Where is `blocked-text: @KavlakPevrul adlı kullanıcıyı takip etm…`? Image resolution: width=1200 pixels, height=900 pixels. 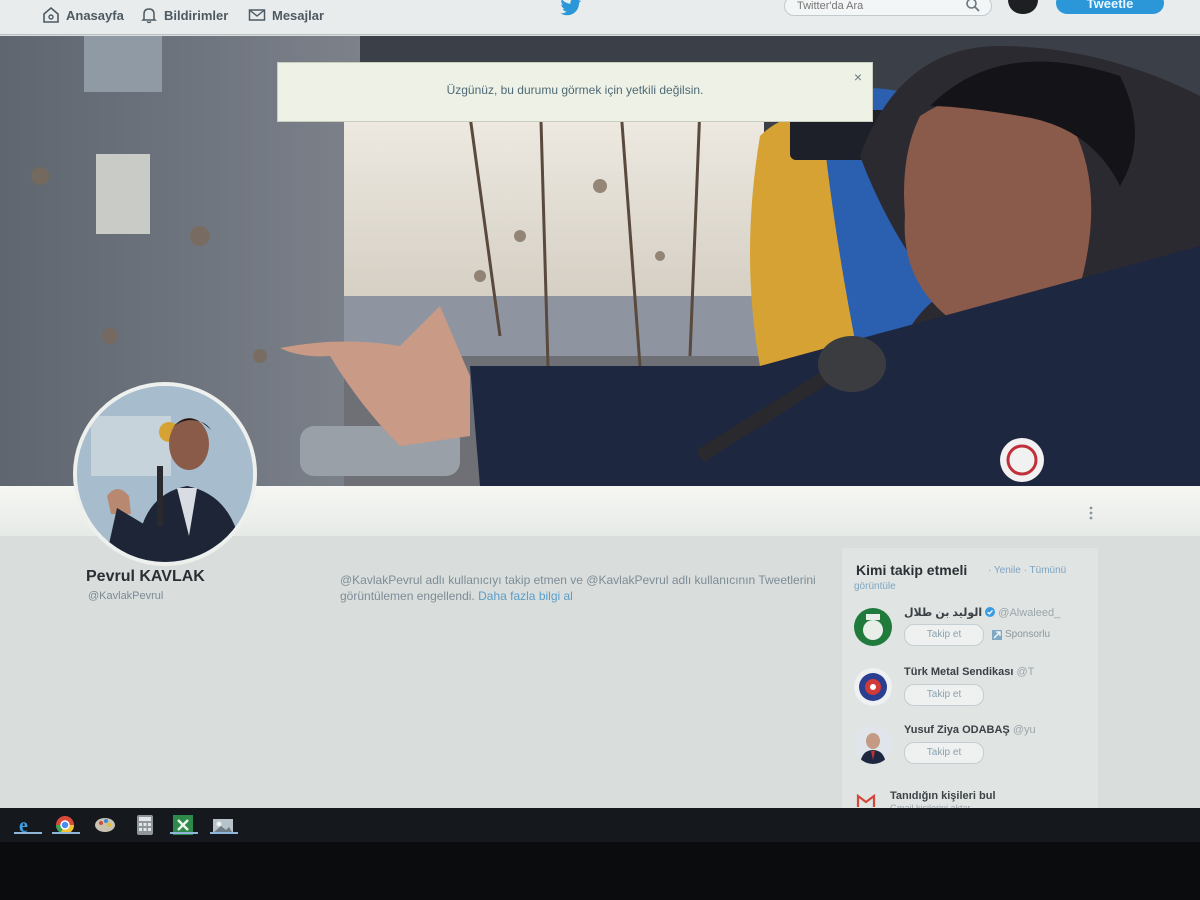
blocked-text: @KavlakPevrul adlı kullanıcıyı takip etm… is located at coordinates (578, 588).